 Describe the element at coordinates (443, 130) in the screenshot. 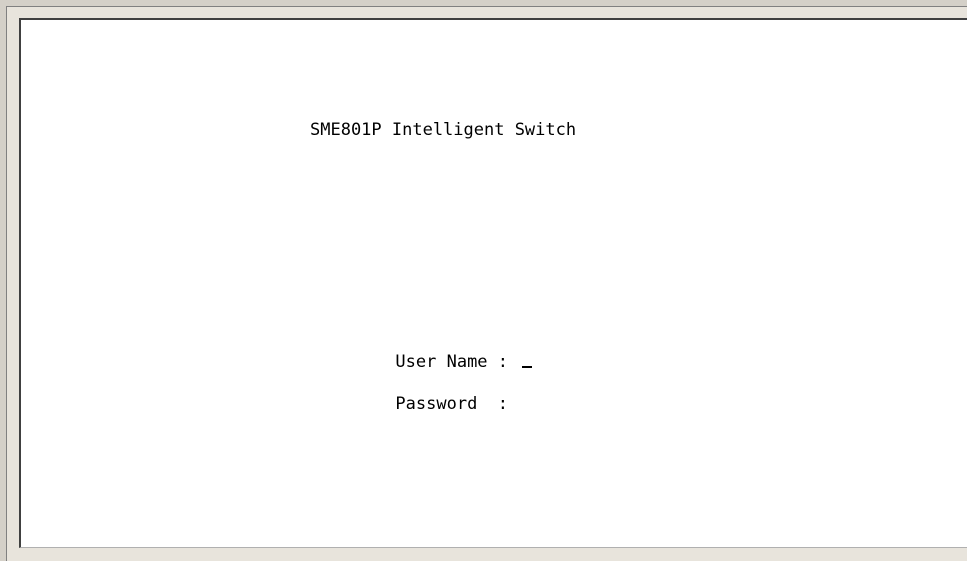

I see `switch-title: SME801P Intelligent Switch` at that location.